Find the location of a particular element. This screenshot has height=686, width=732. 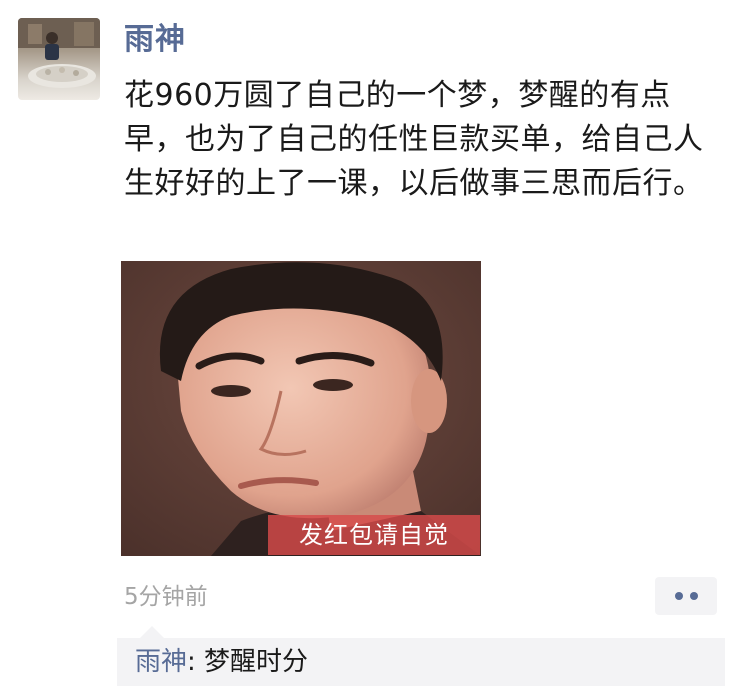

comment-item: 雨神: 梦醒时分 is located at coordinates (221, 662).